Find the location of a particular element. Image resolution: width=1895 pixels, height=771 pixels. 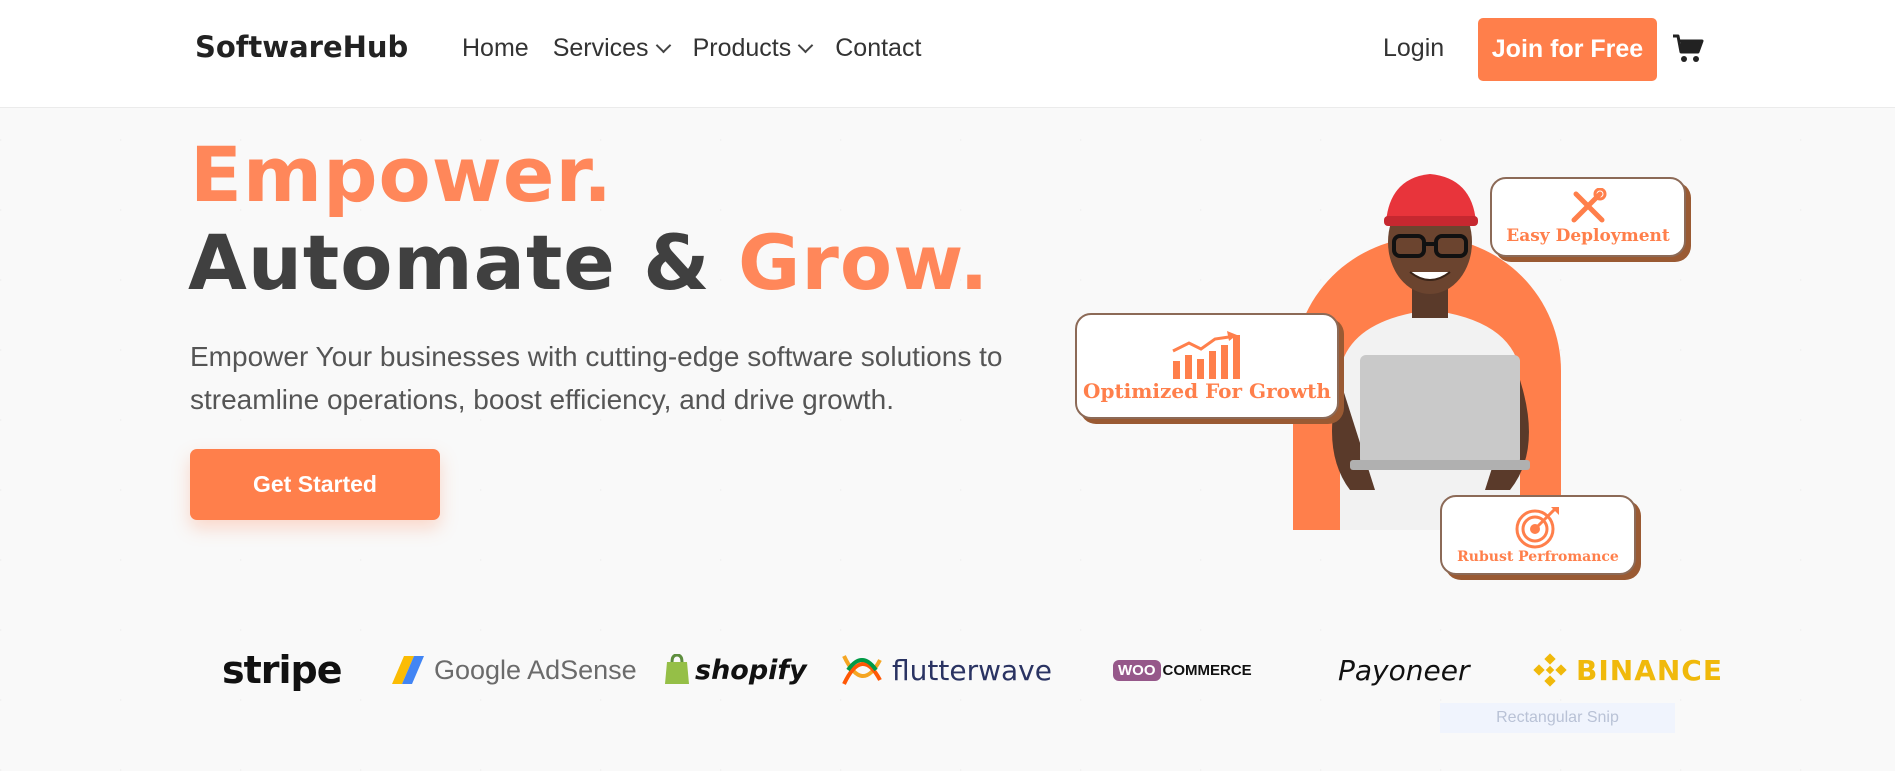

cart-icon is located at coordinates (1688, 49).